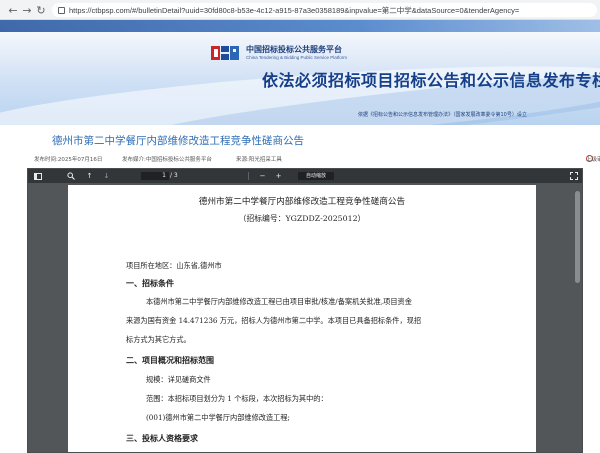 The image size is (600, 453). I want to click on platform-logo-icon, so click(225, 53).